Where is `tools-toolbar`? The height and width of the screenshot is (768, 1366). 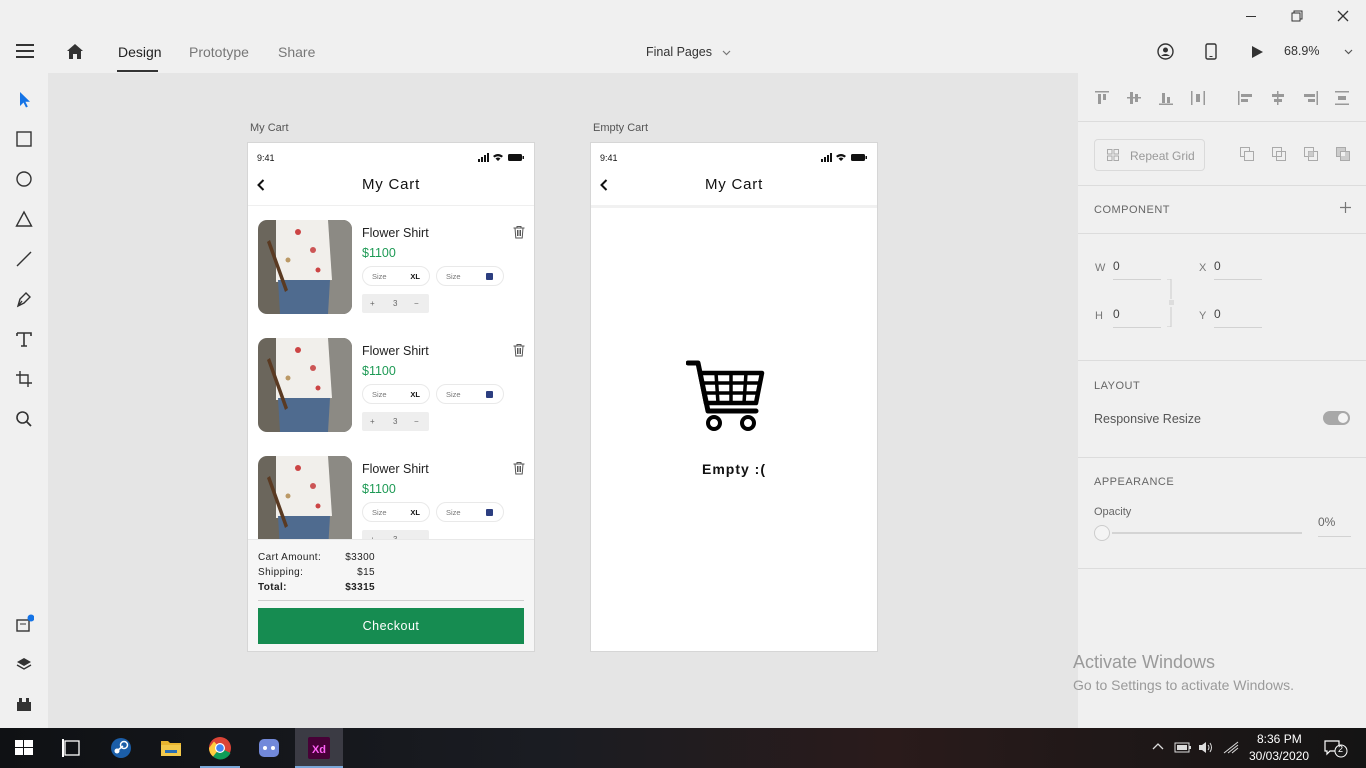 tools-toolbar is located at coordinates (24, 400).